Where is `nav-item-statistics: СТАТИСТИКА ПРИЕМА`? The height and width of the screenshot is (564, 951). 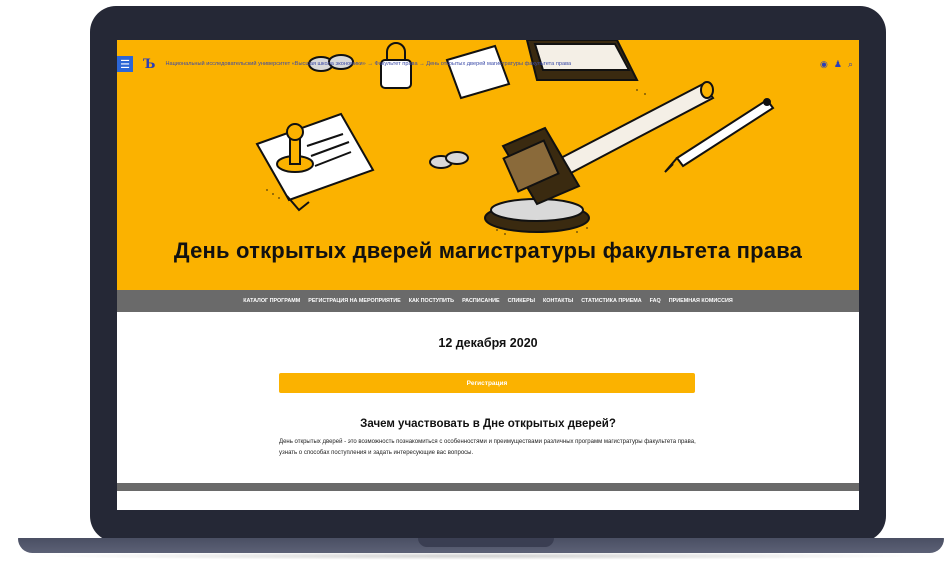
nav-item-statistics: СТАТИСТИКА ПРИЕМА is located at coordinates (611, 301).